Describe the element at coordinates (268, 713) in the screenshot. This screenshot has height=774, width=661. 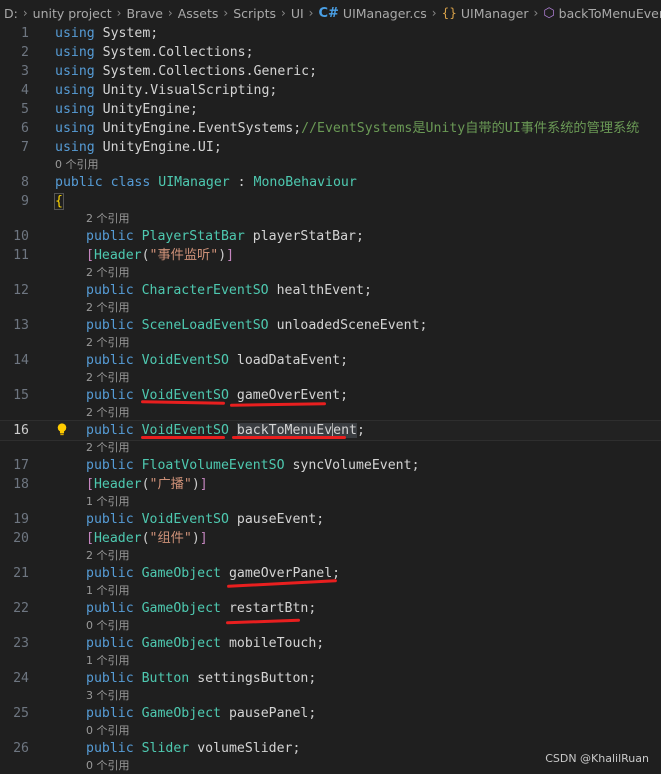
I see `field-name: pausePanel` at that location.